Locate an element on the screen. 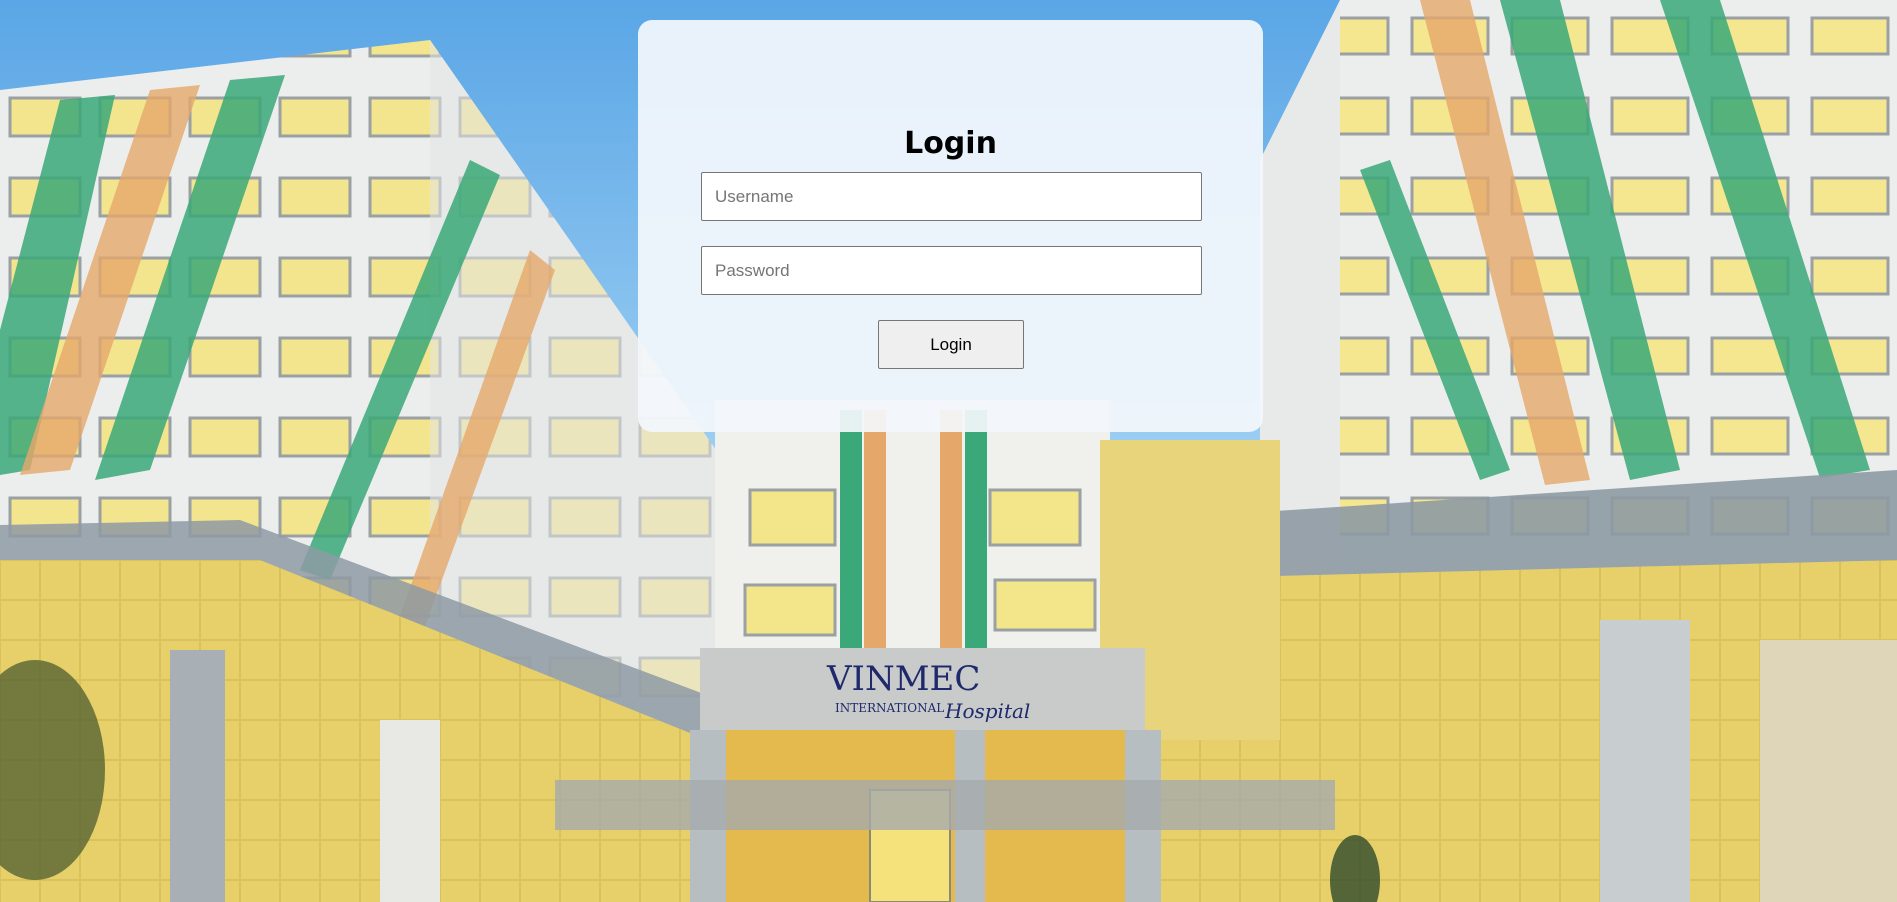 The width and height of the screenshot is (1897, 902). vinmec-logo-script: Hospital is located at coordinates (987, 711).